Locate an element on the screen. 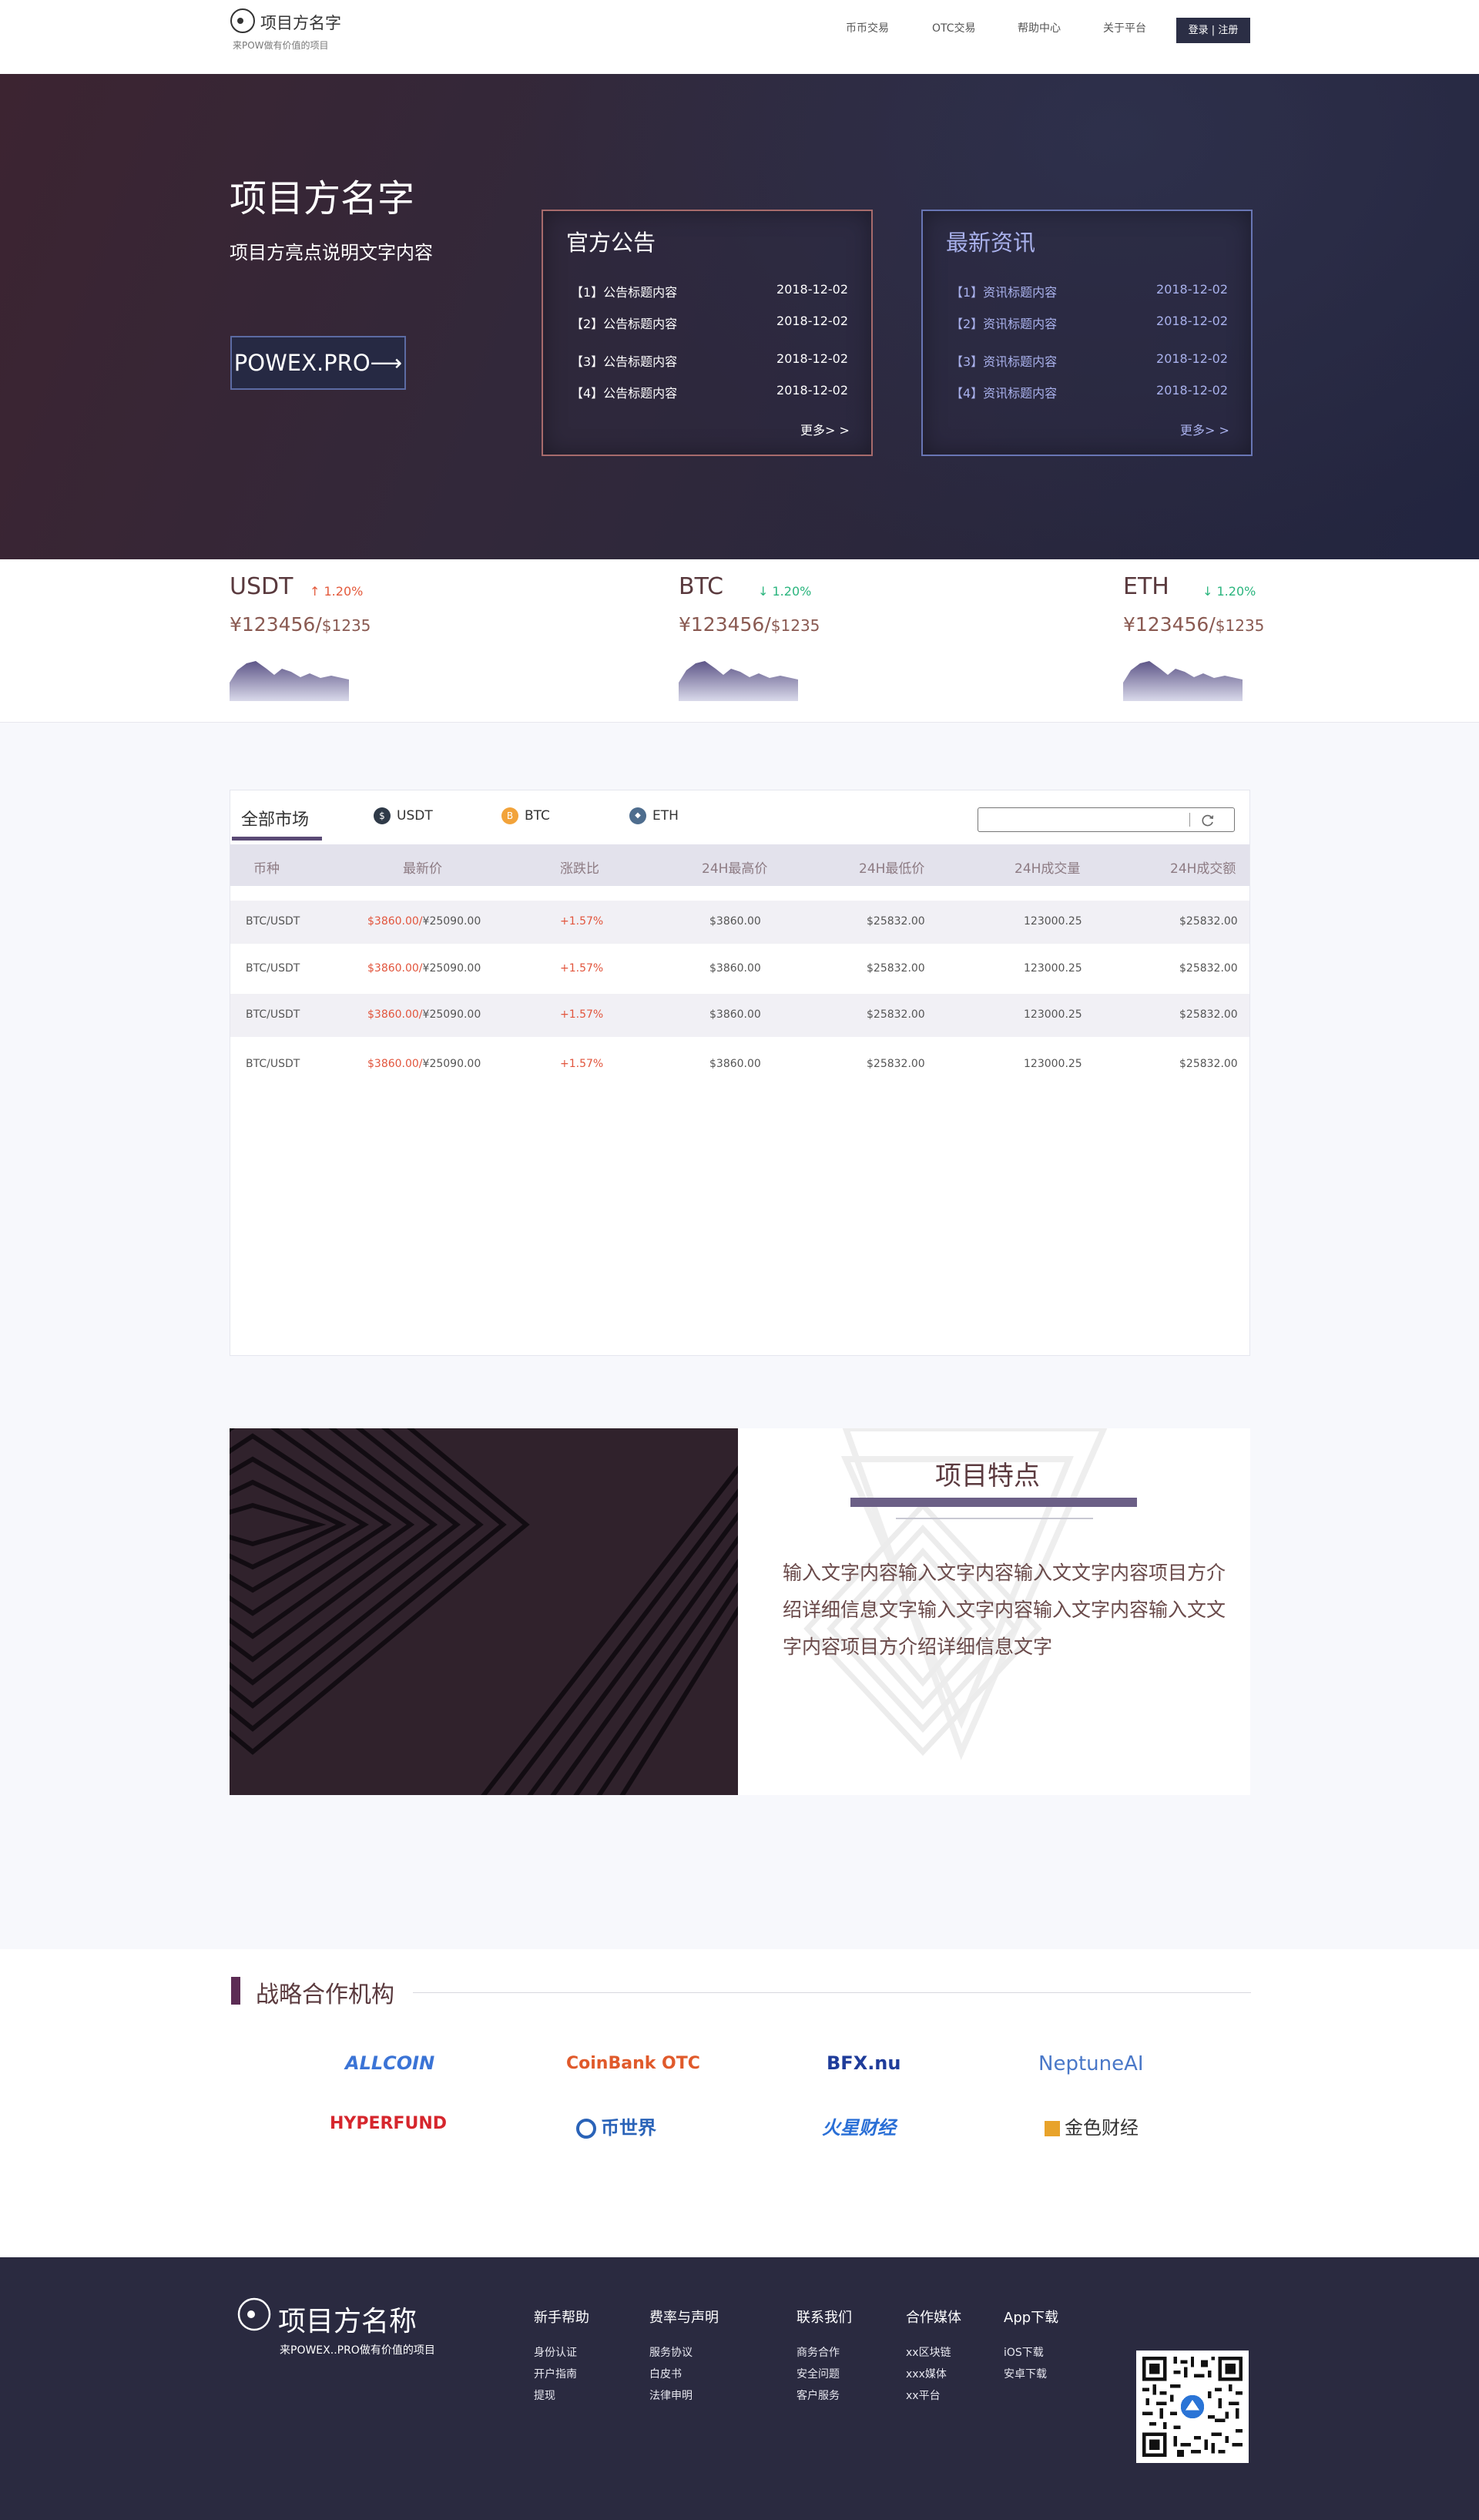 The image size is (1479, 2520). announcement-item: 【3】公告标题内容 2018-12-02 is located at coordinates (709, 361).